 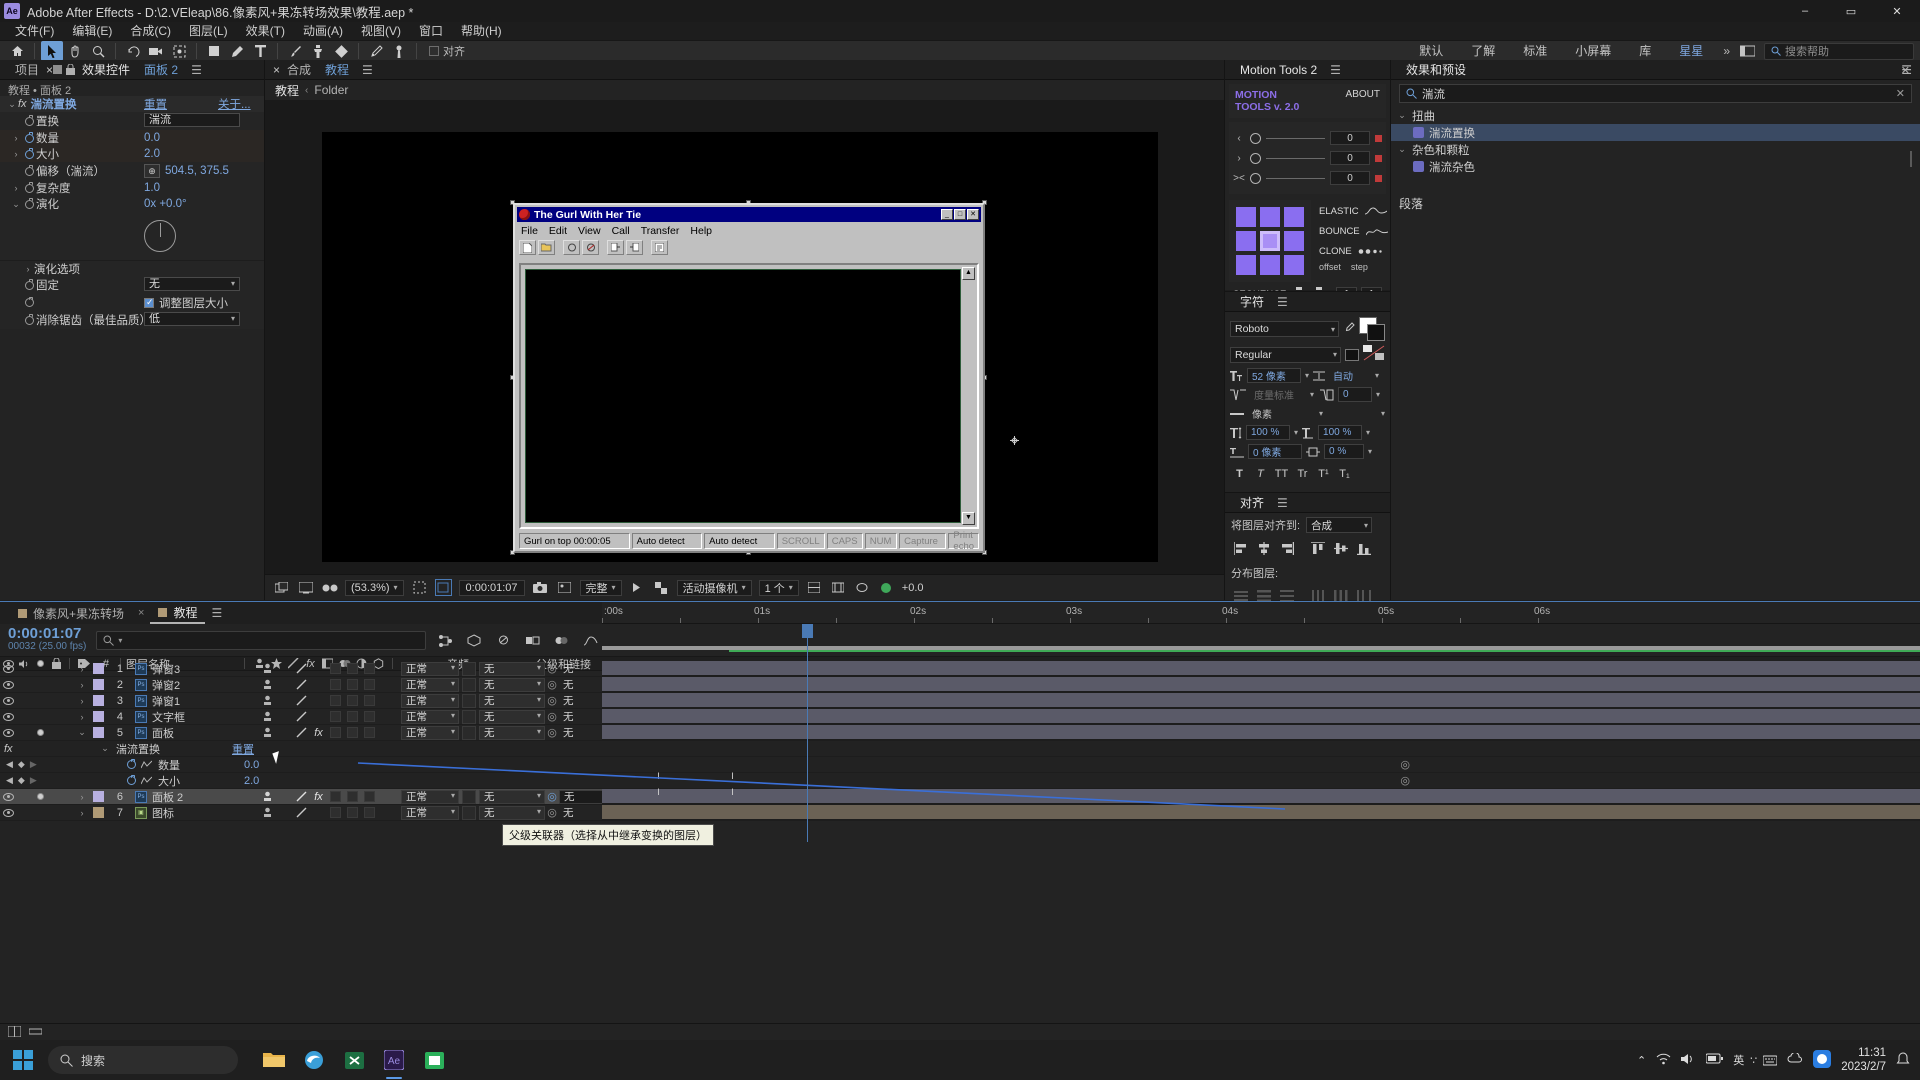 I want to click on panel-square-icon, so click(x=1911, y=159).